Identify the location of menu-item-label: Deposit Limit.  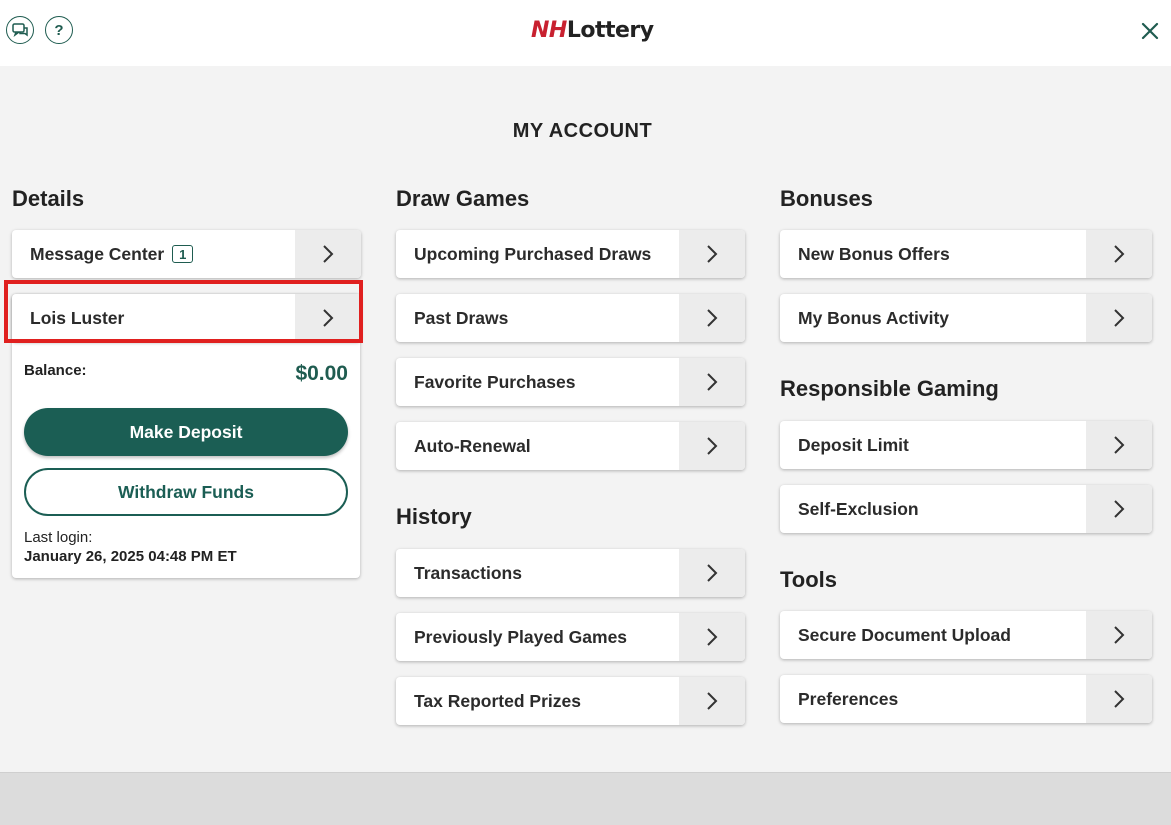
(853, 444).